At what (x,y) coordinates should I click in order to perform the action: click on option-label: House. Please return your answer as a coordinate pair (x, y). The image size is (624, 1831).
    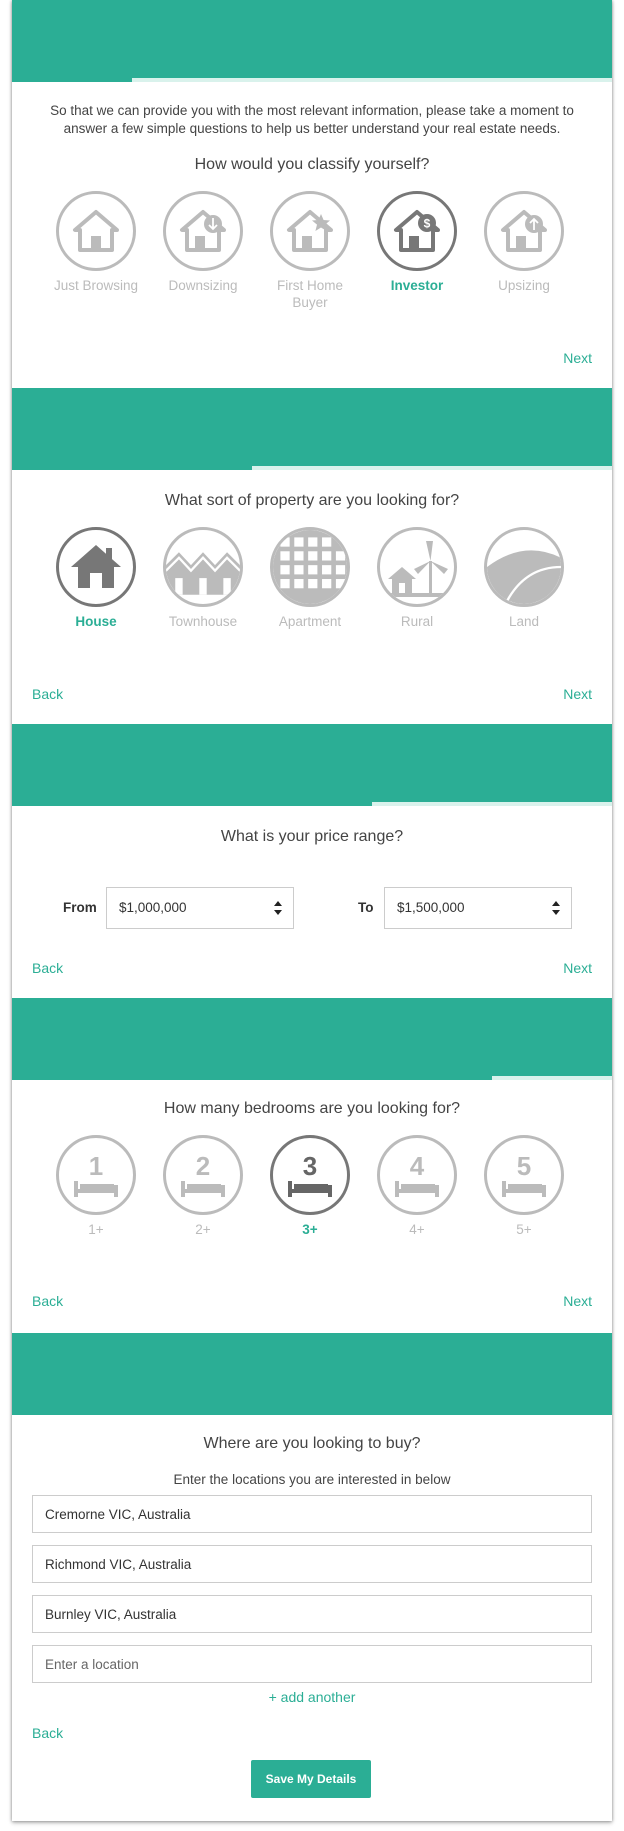
    Looking at the image, I should click on (96, 621).